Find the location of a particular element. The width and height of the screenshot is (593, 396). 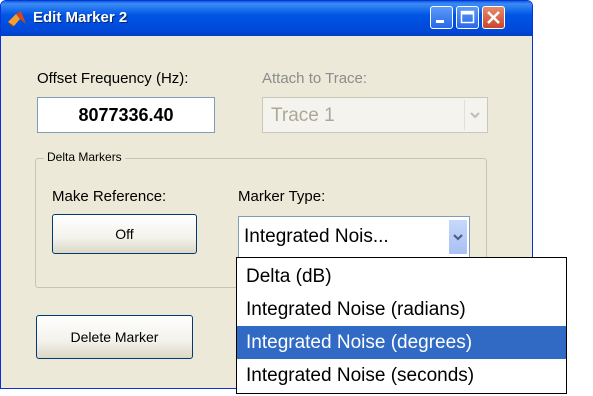

minimize-button is located at coordinates (441, 17).